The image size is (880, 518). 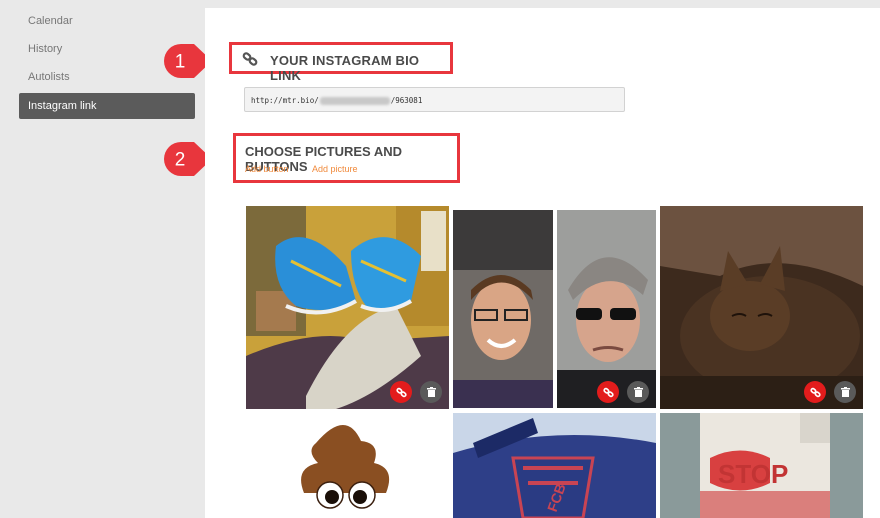 What do you see at coordinates (434, 99) in the screenshot?
I see `bio-link-url-field: http://mtr.bio/ /963081` at bounding box center [434, 99].